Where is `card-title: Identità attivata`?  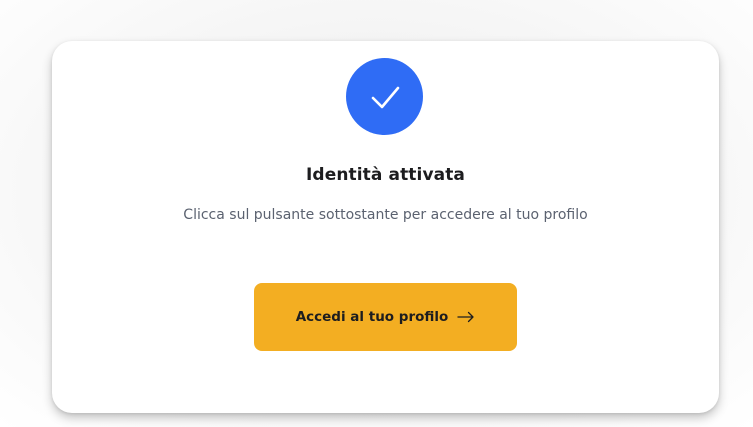
card-title: Identità attivata is located at coordinates (385, 175).